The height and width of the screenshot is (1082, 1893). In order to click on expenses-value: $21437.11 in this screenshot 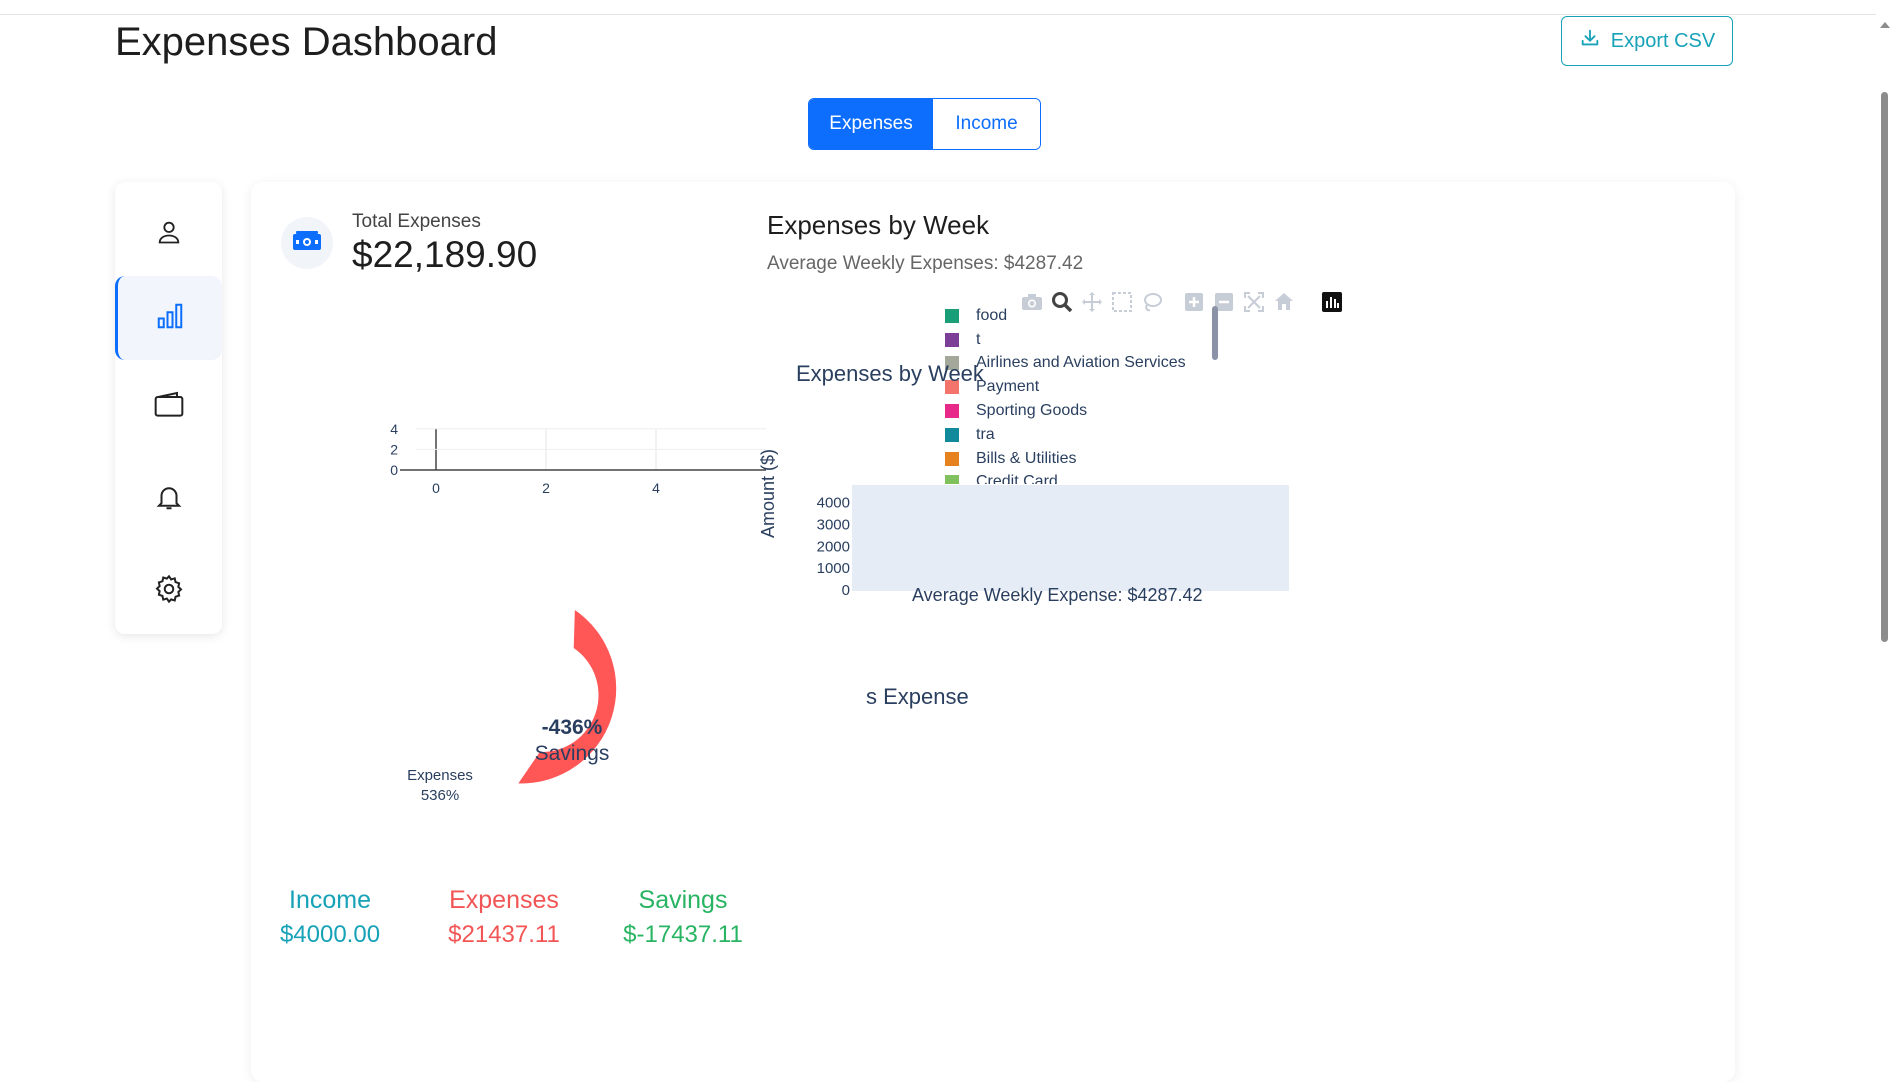, I will do `click(504, 934)`.